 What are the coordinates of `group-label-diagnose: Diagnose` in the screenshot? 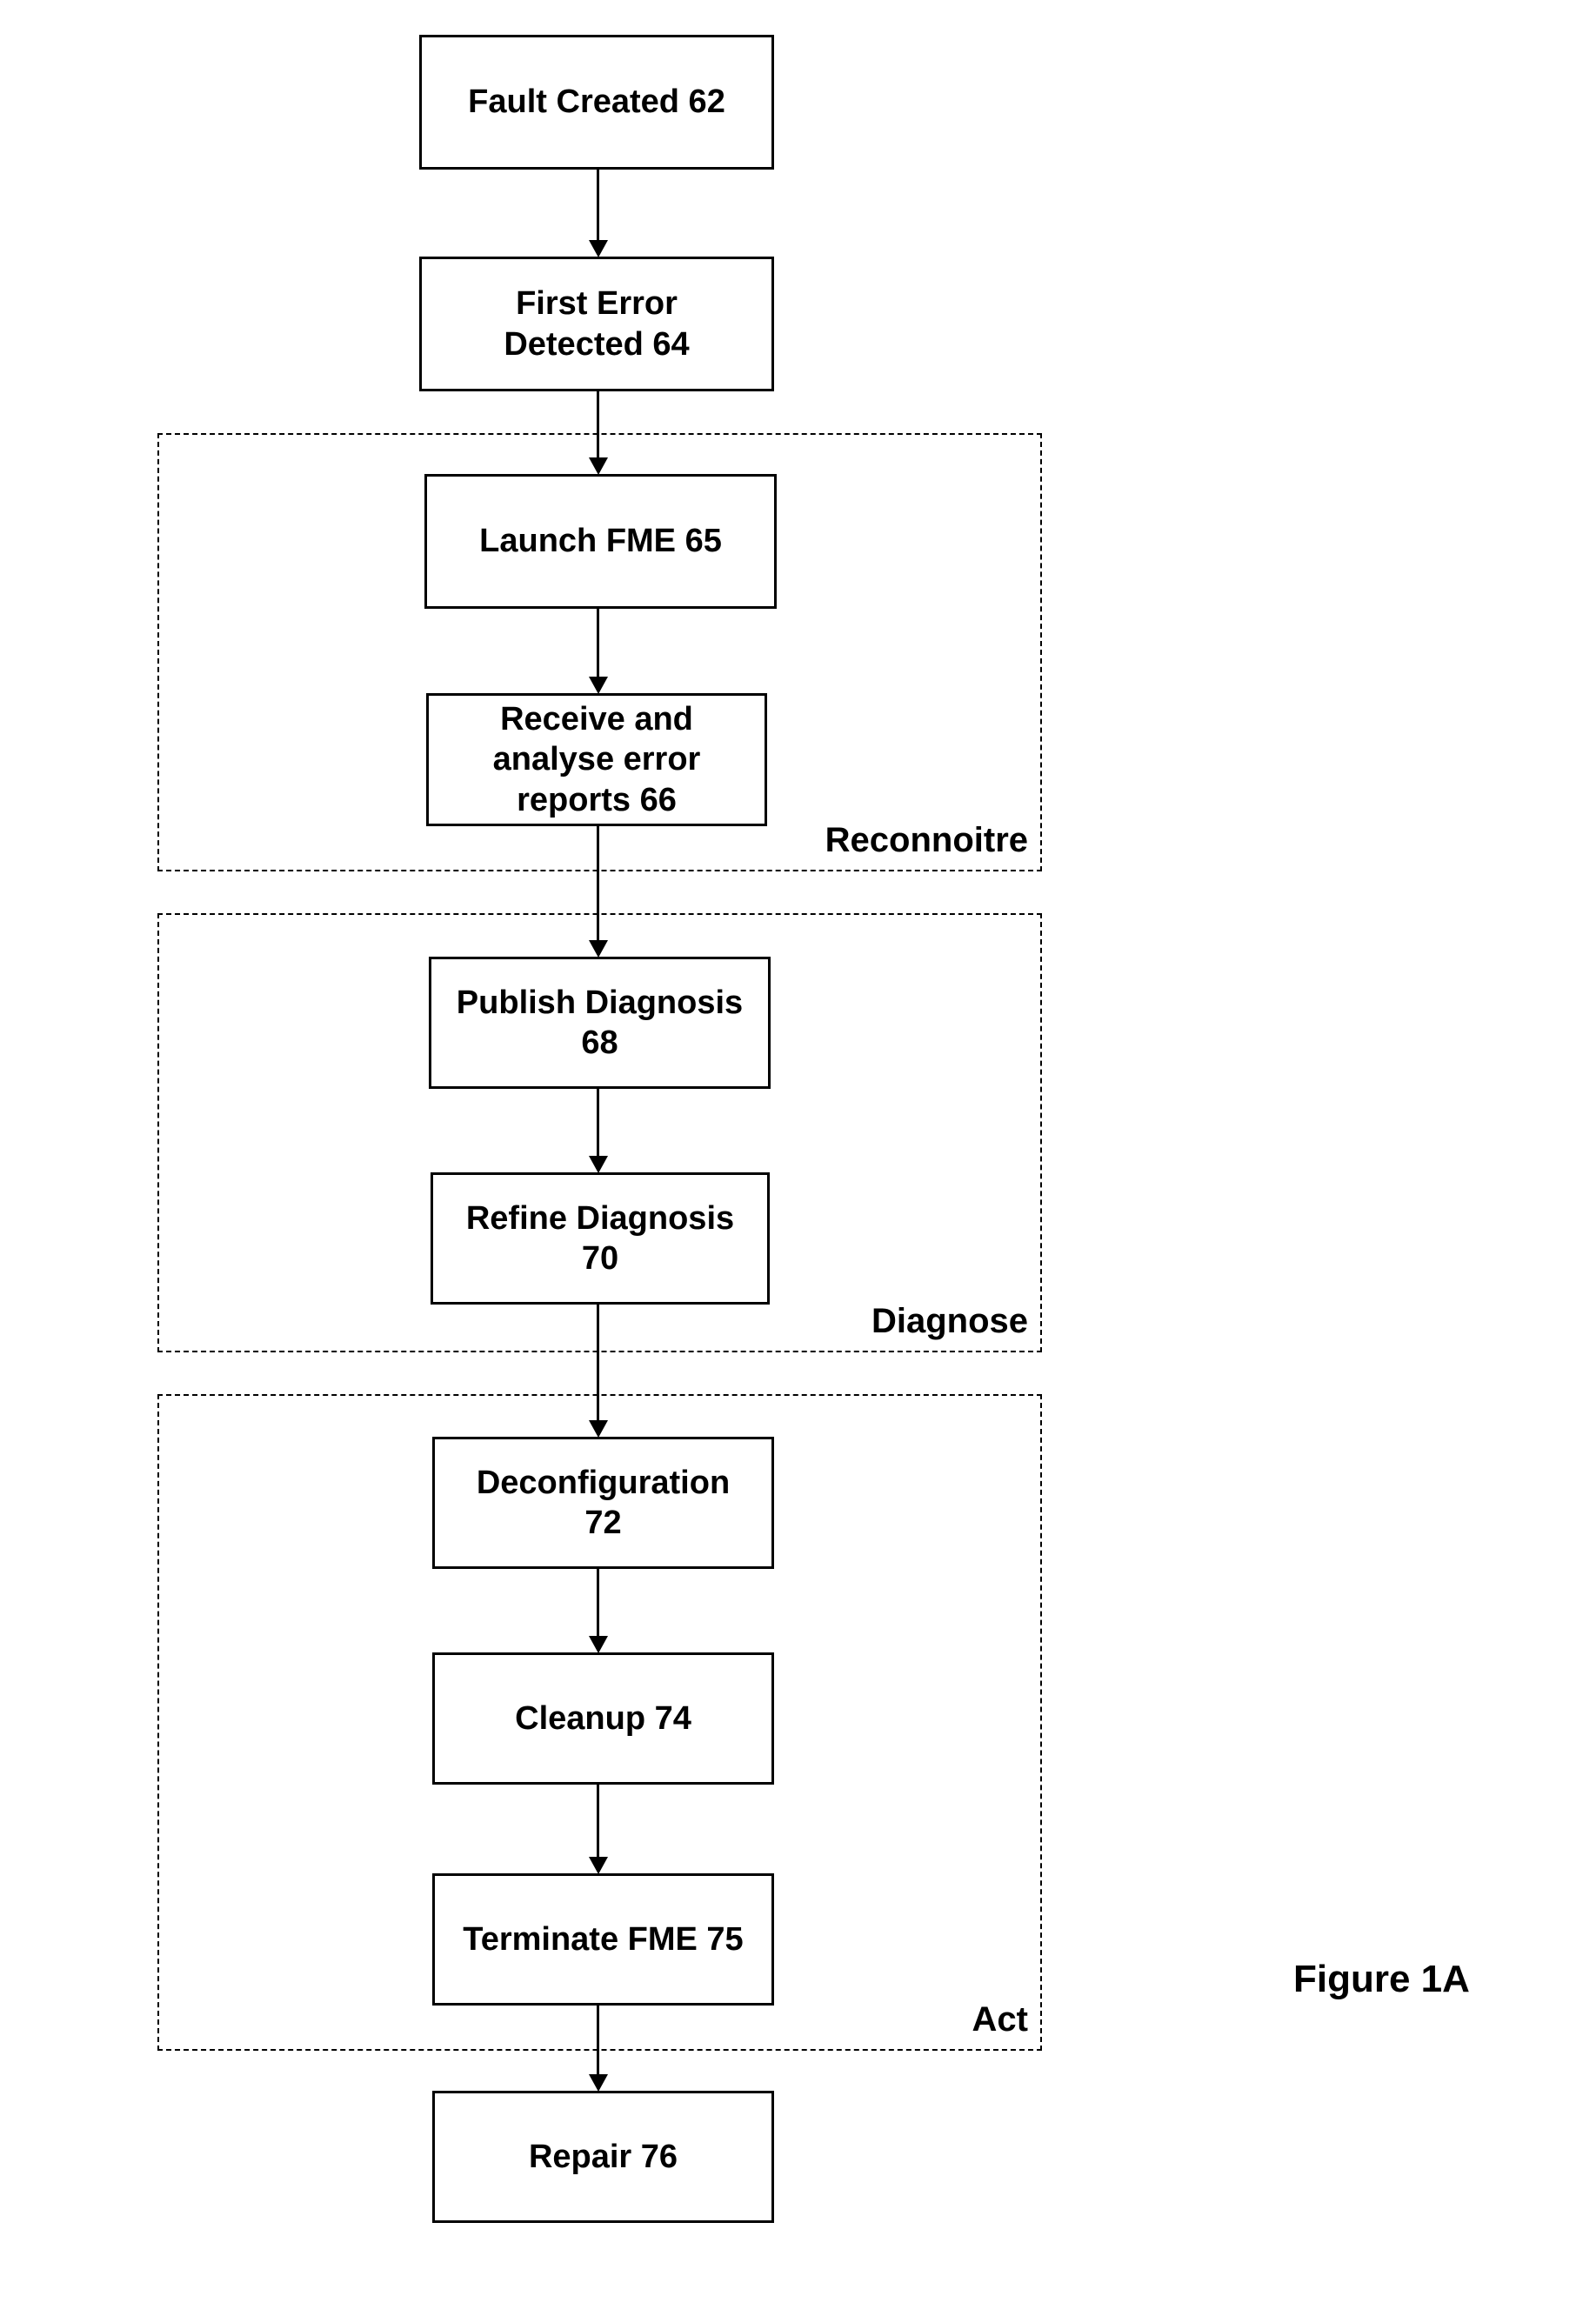 It's located at (949, 1321).